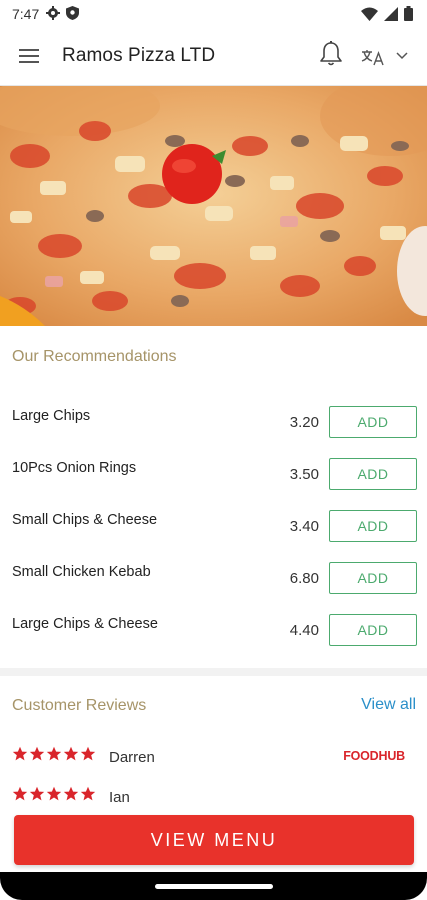  Describe the element at coordinates (387, 56) in the screenshot. I see `language-selector` at that location.